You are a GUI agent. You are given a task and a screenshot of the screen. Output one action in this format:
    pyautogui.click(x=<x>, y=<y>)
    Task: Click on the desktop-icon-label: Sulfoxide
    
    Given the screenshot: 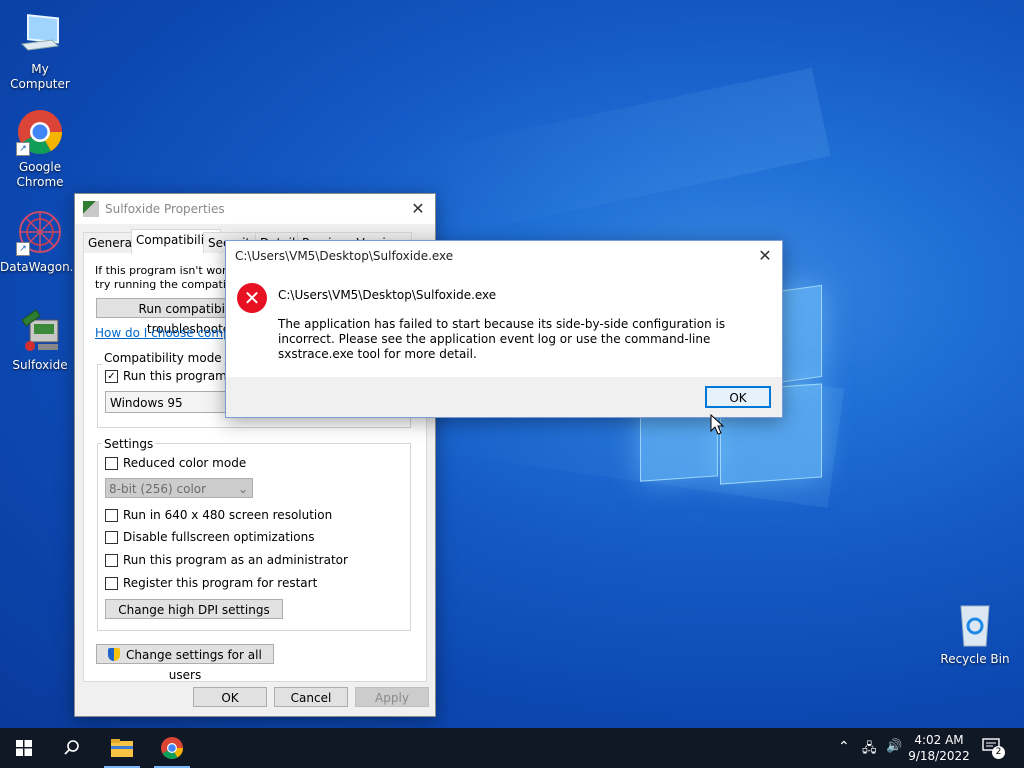 What is the action you would take?
    pyautogui.click(x=40, y=365)
    